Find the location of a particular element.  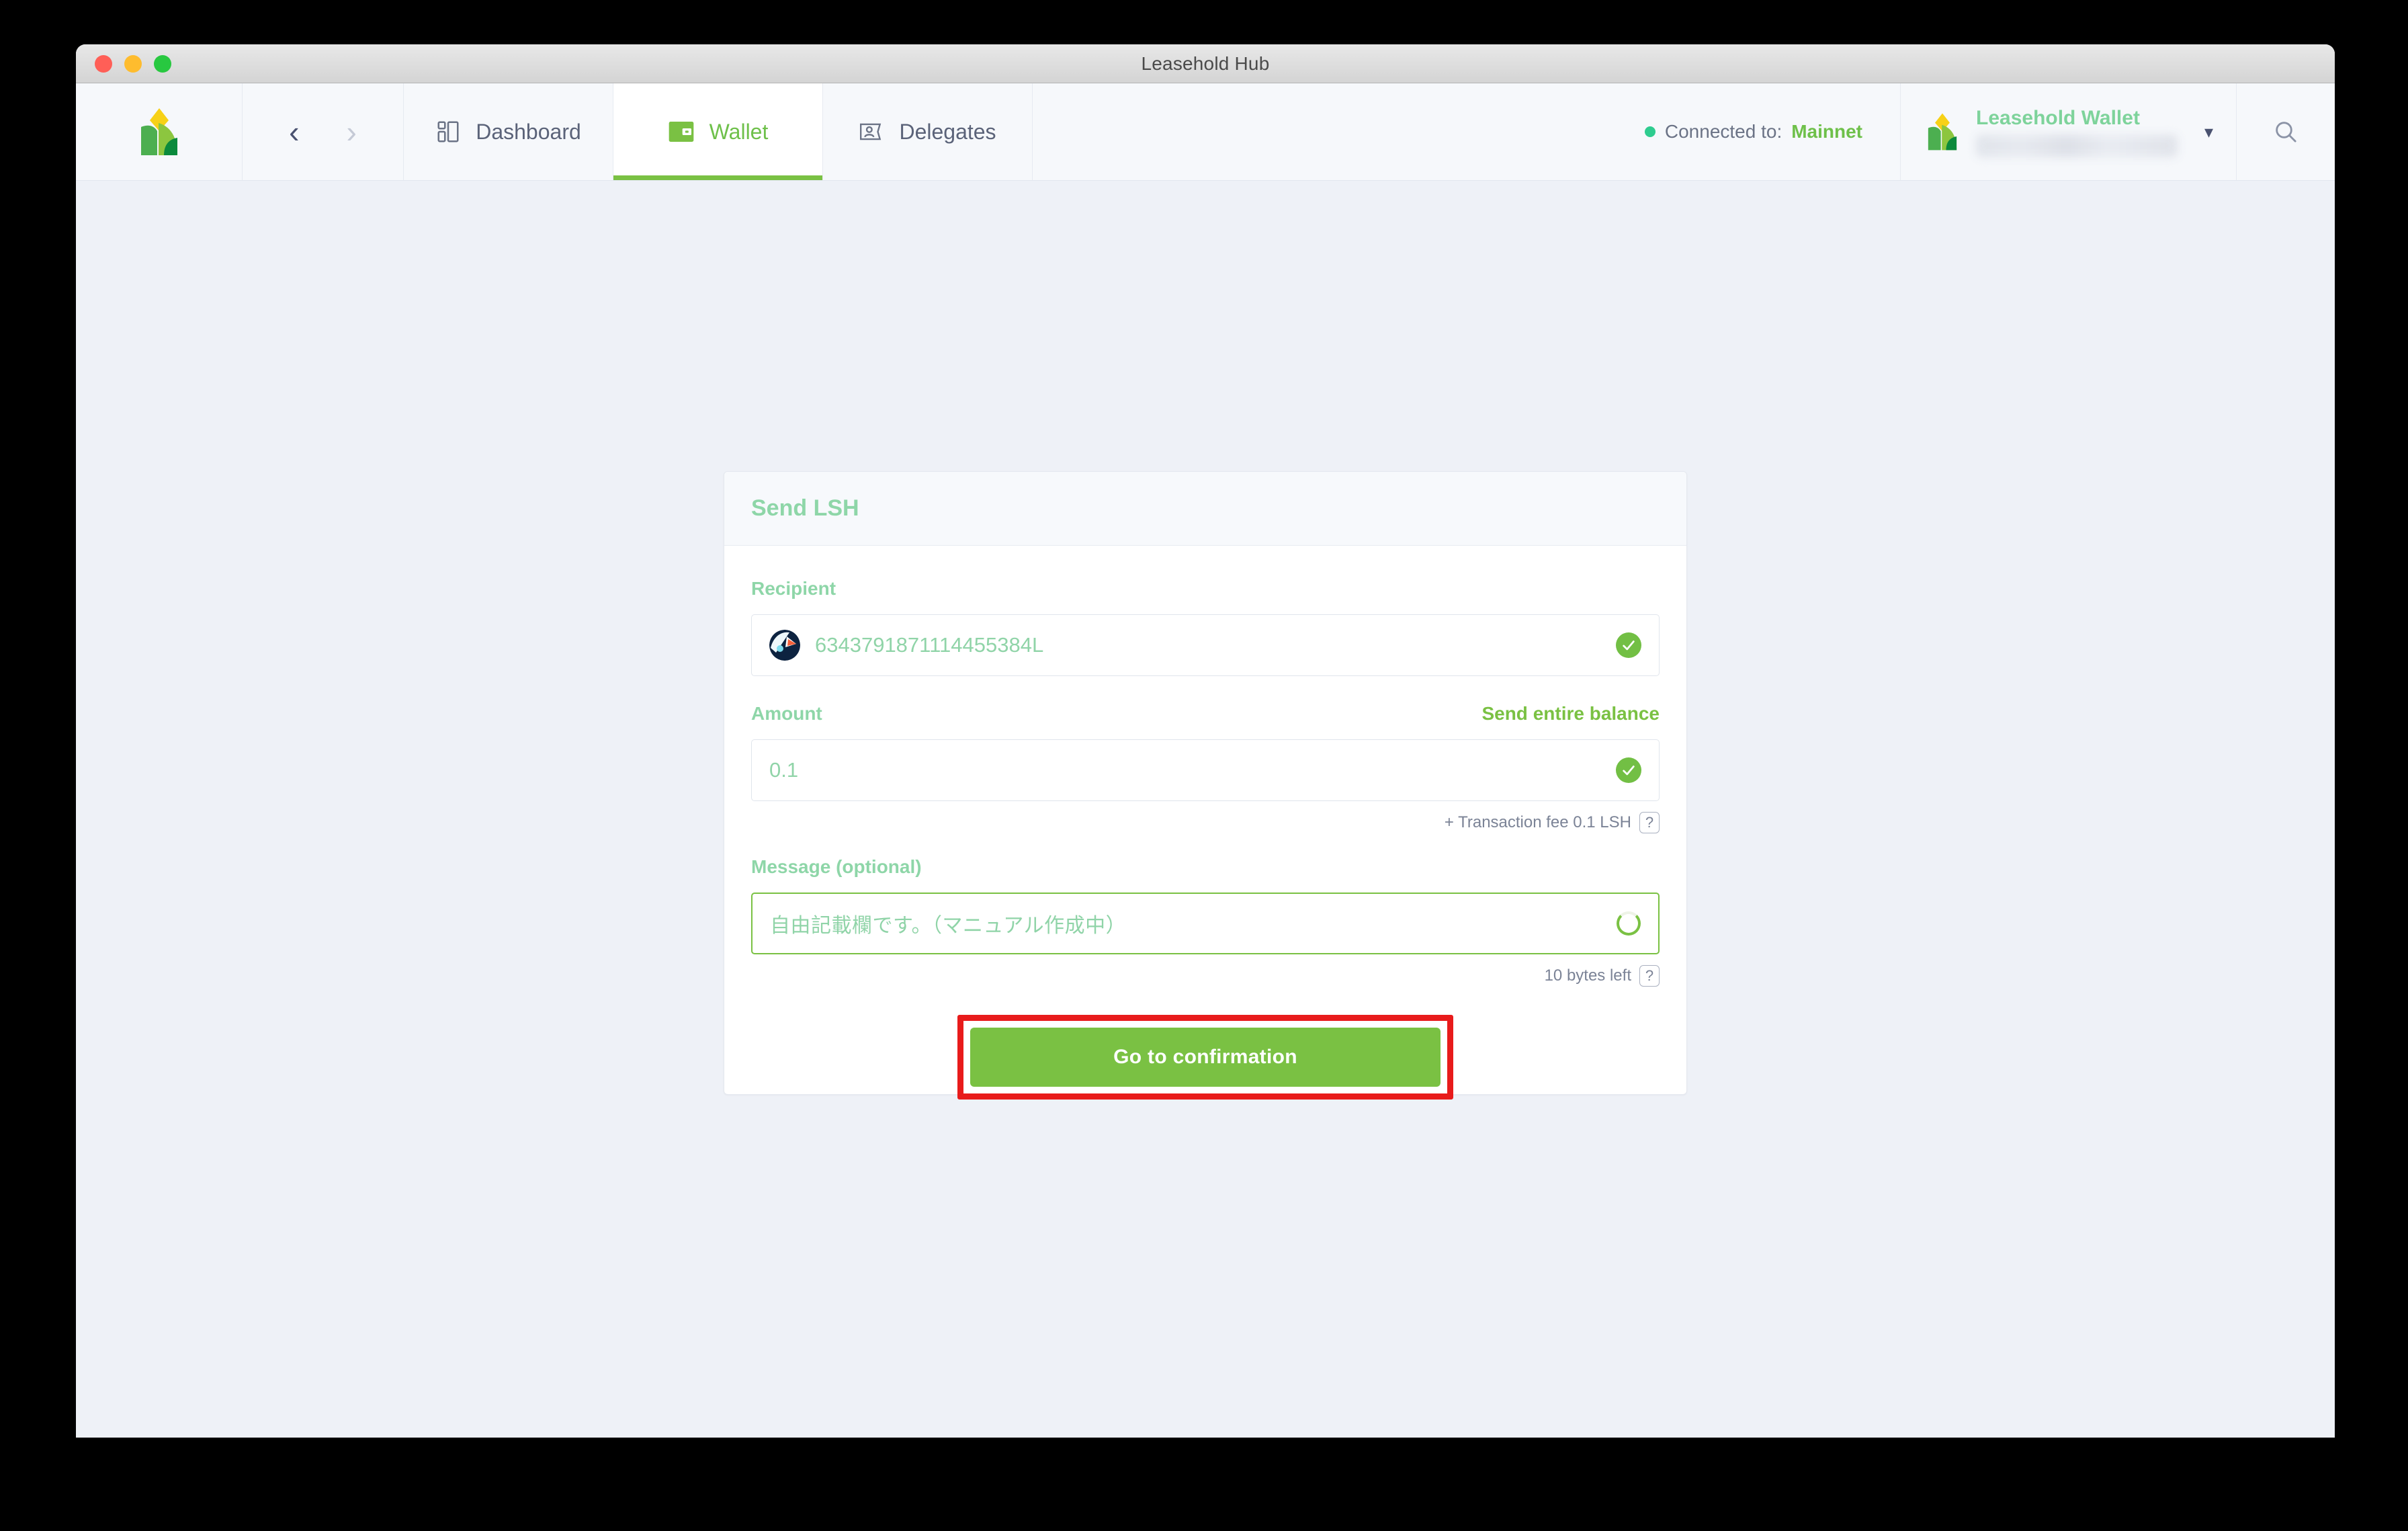

window-title: Leasehold Hub is located at coordinates (1205, 63).